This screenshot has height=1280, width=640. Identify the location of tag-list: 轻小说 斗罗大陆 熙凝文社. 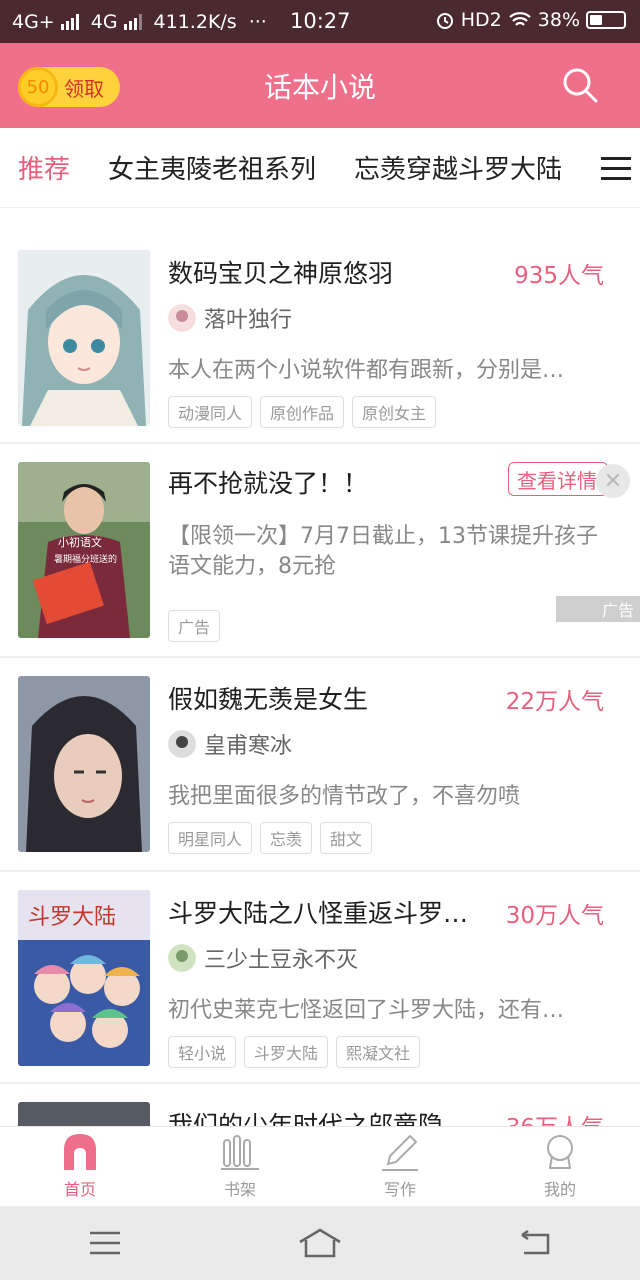
(294, 1052).